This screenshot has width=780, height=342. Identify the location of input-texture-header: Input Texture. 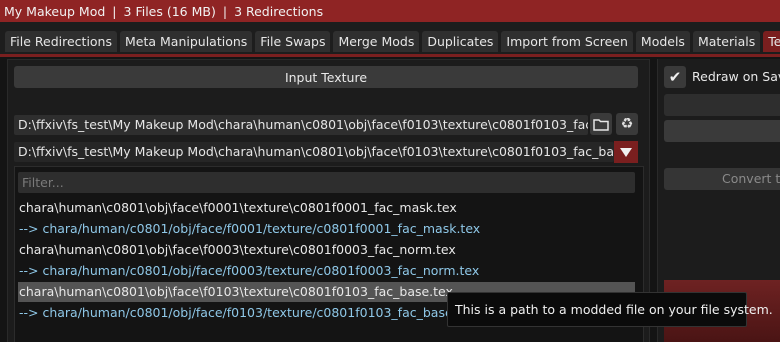
(326, 77).